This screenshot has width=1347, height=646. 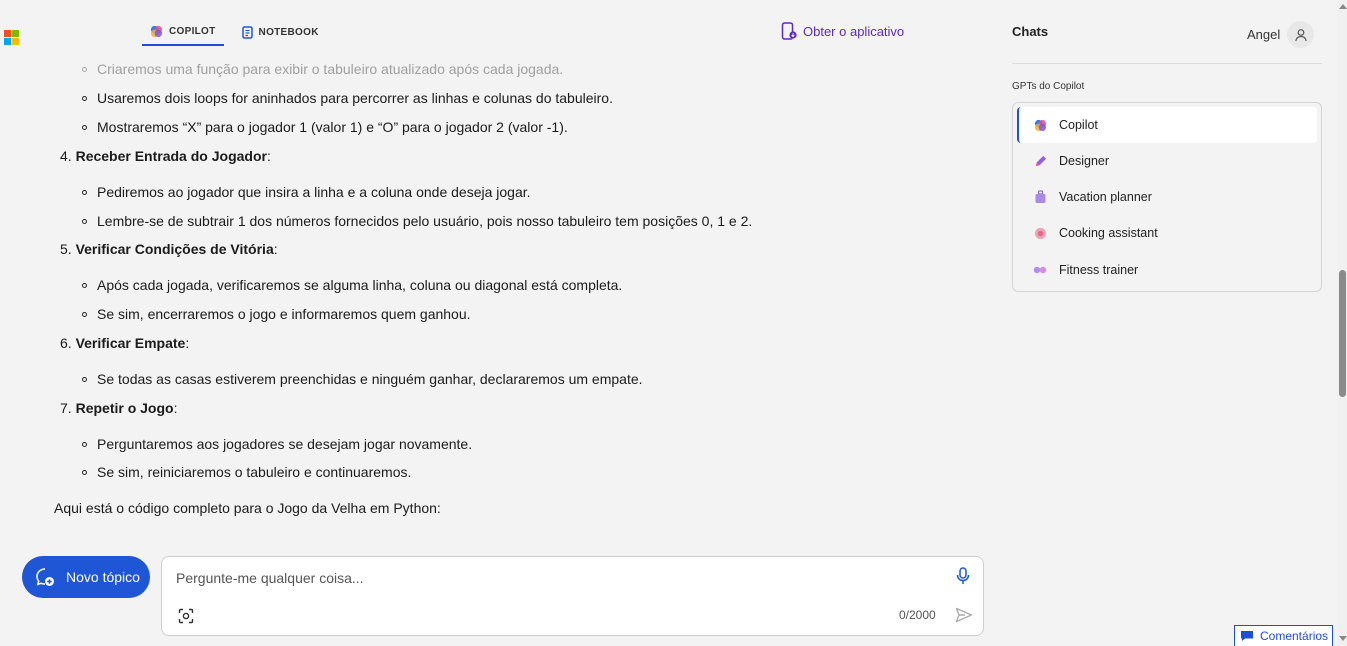 I want to click on new-topic-button: Novo tópico, so click(x=86, y=577).